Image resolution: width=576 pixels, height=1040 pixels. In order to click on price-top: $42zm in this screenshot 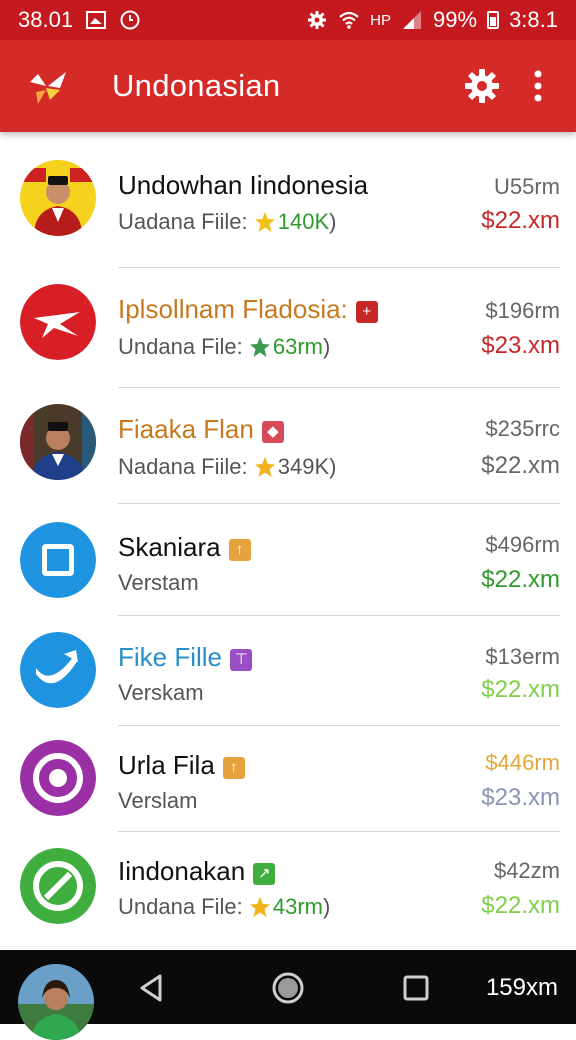, I will do `click(526, 870)`.